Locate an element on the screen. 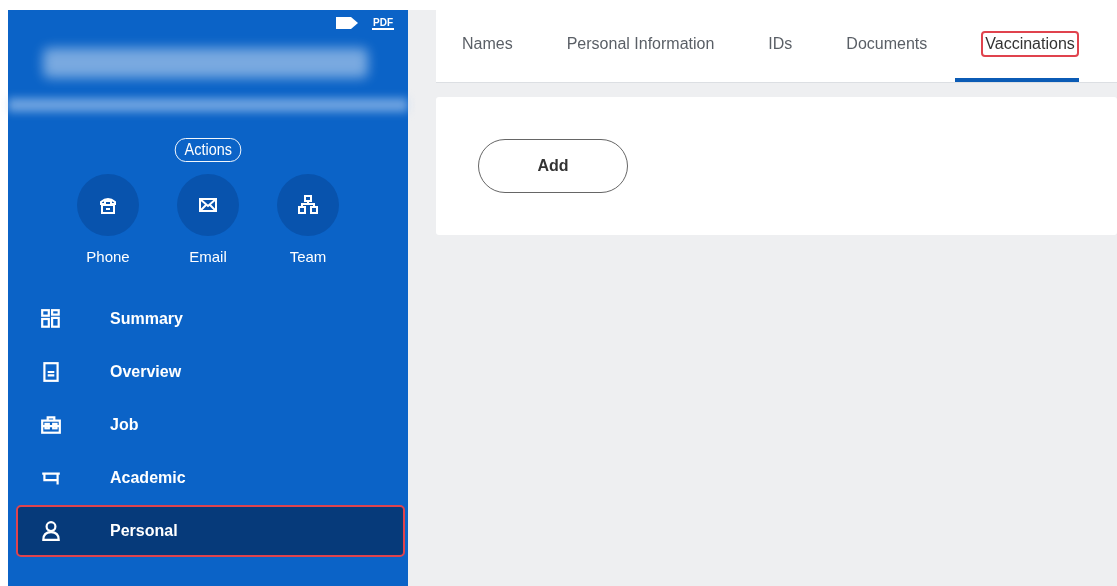 The width and height of the screenshot is (1117, 586). person-icon is located at coordinates (51, 531).